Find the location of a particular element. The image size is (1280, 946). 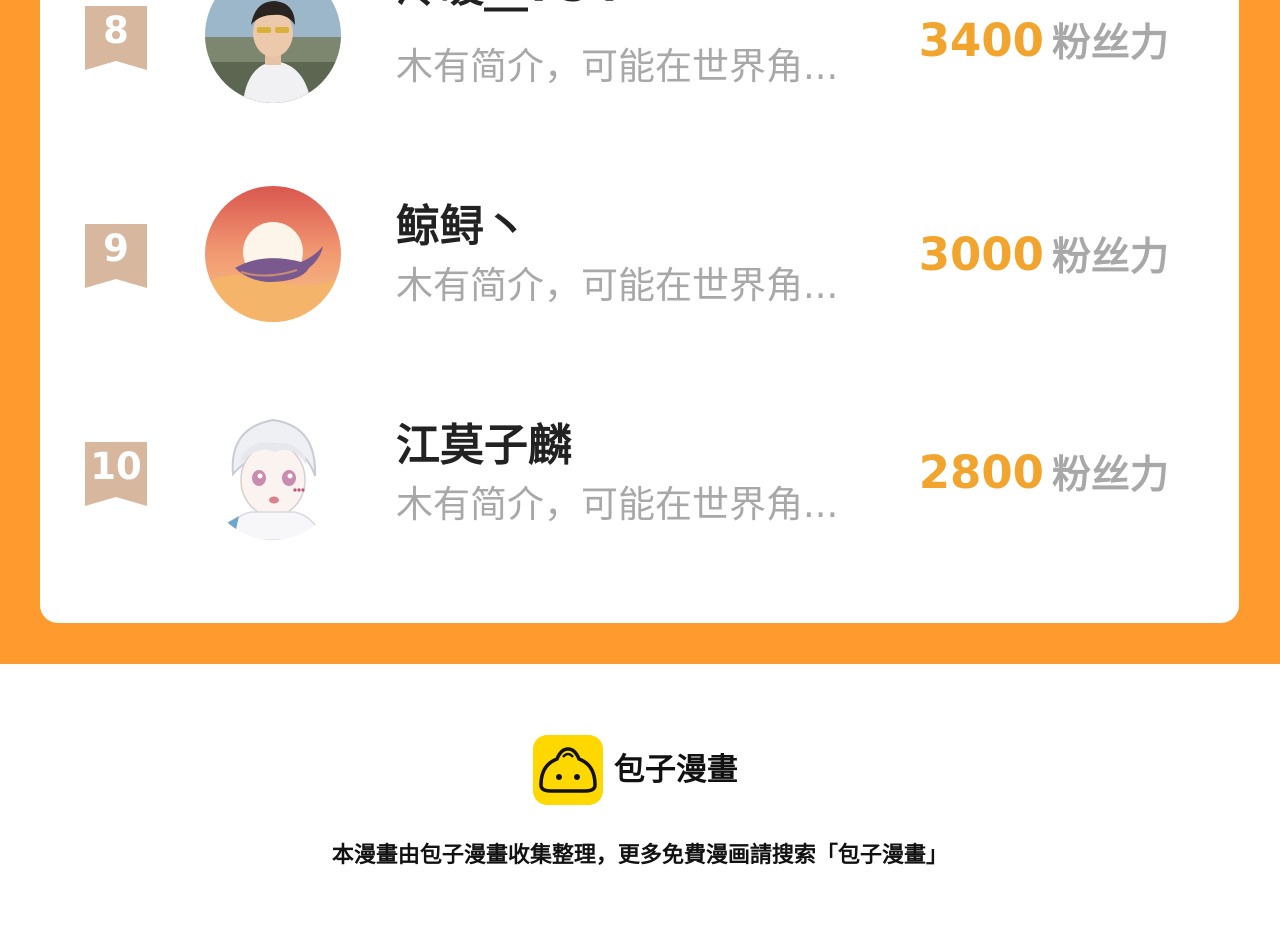

fans-value: 3400 is located at coordinates (981, 40).